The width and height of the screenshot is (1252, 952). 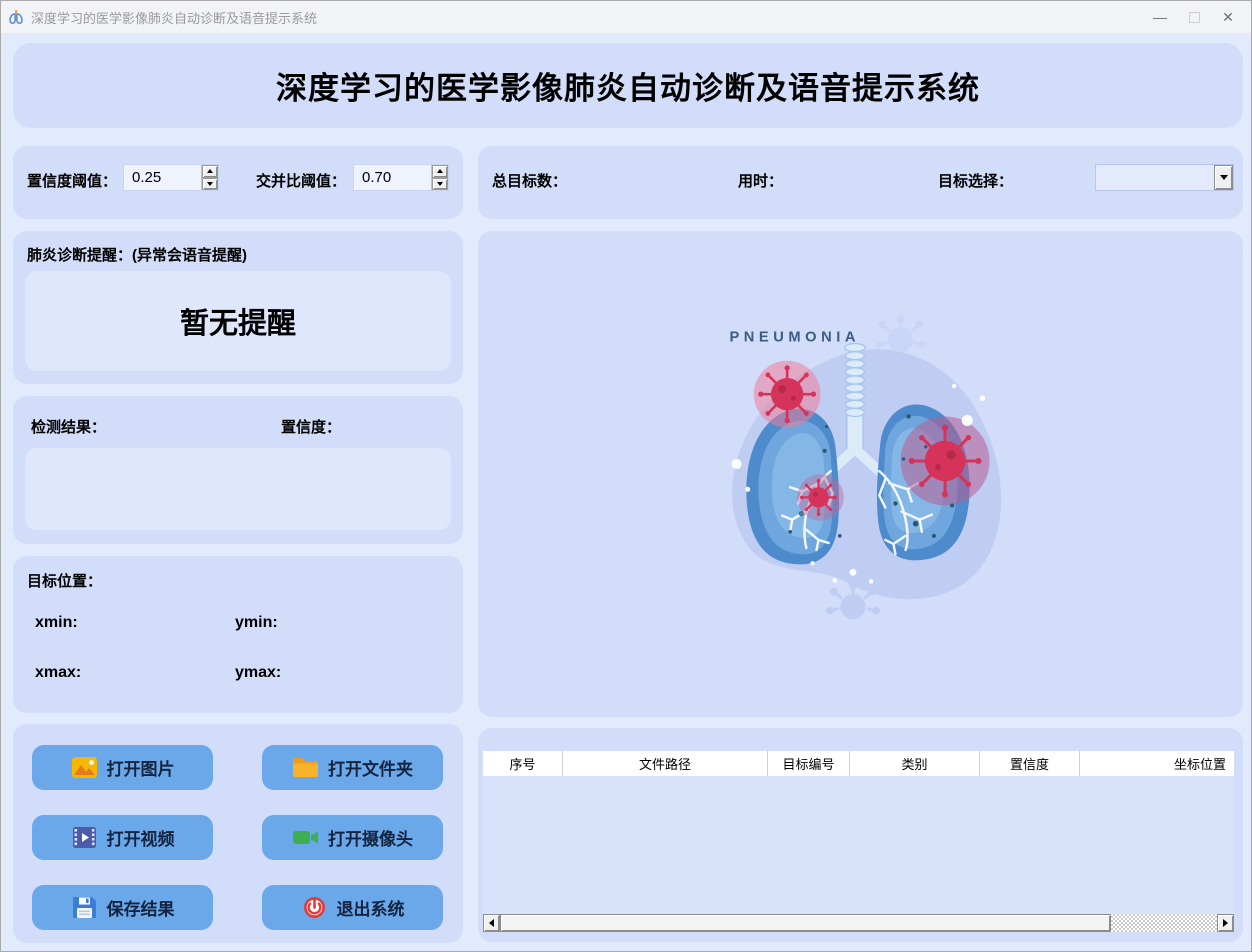 What do you see at coordinates (58, 672) in the screenshot?
I see `xmax-label: xmax:` at bounding box center [58, 672].